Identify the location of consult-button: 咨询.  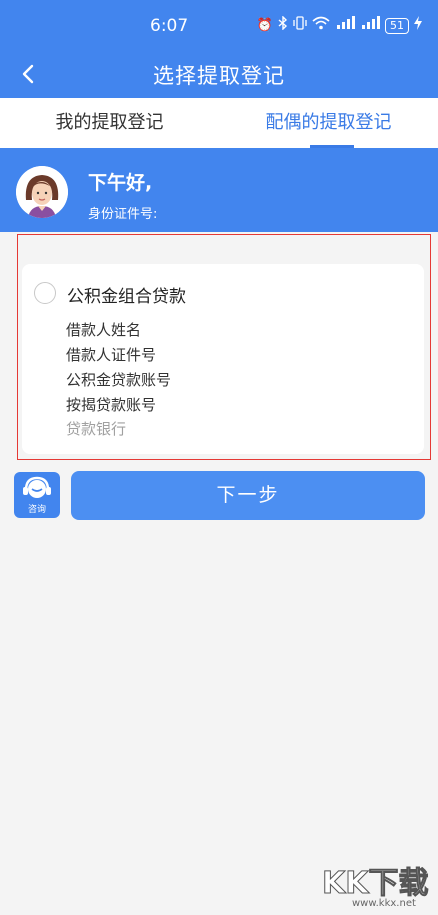
(37, 495).